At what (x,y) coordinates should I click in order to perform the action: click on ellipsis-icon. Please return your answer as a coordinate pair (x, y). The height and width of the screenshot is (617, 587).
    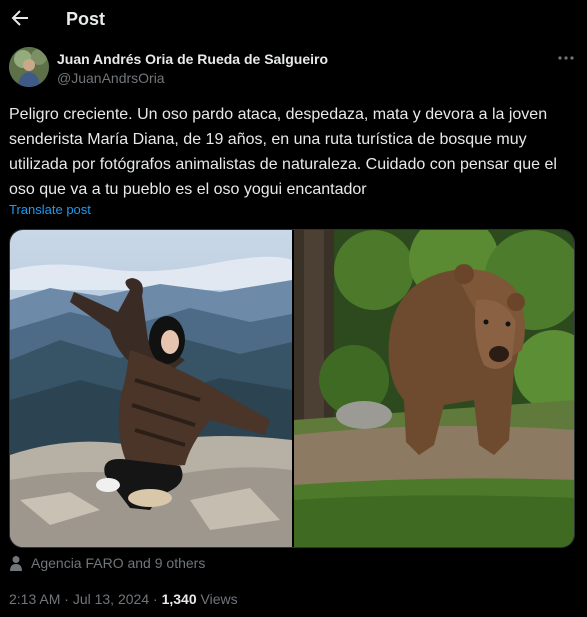
    Looking at the image, I should click on (566, 58).